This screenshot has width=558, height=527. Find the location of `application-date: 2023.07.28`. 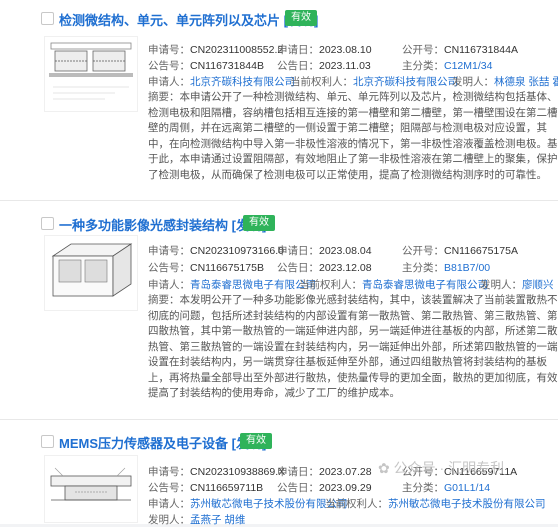

application-date: 2023.07.28 is located at coordinates (345, 472).